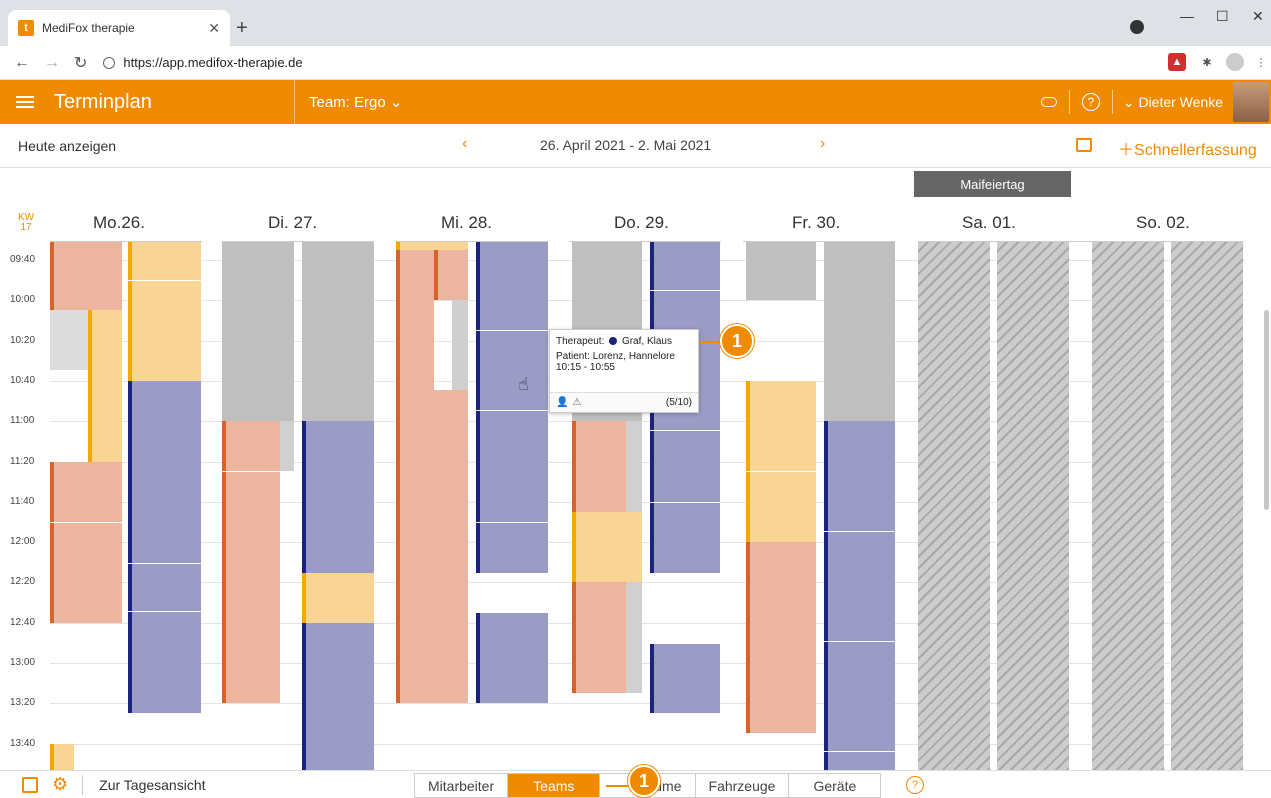  I want to click on warning-icon: ⚠, so click(577, 402).